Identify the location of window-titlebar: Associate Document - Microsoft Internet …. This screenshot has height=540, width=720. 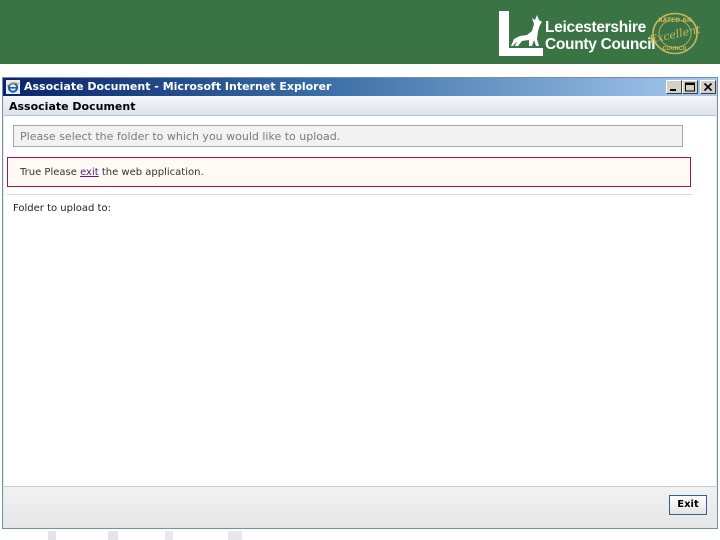
(360, 87).